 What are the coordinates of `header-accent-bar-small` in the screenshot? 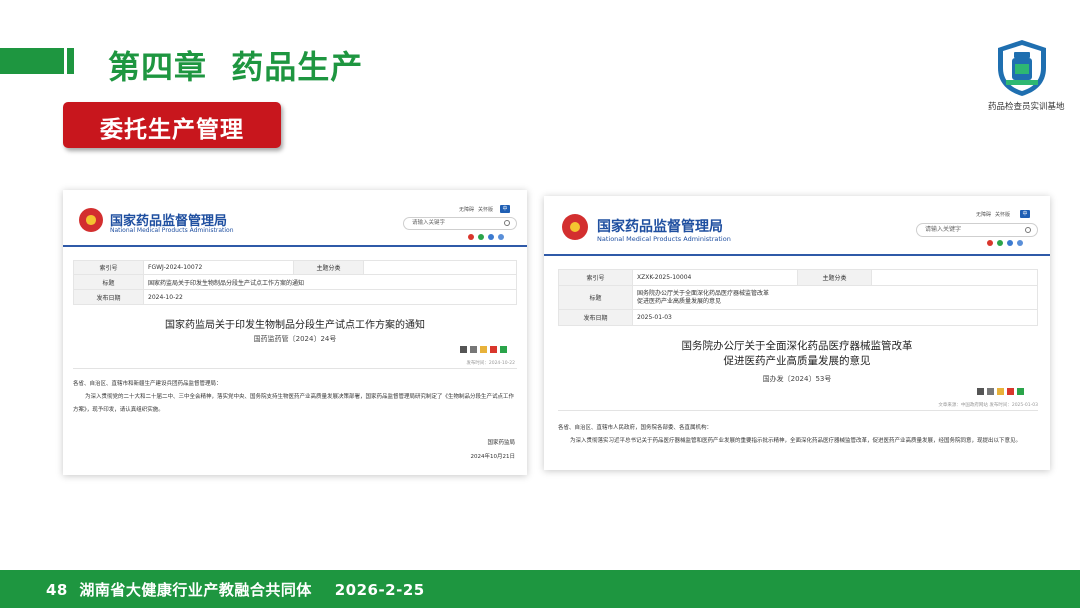 It's located at (70, 61).